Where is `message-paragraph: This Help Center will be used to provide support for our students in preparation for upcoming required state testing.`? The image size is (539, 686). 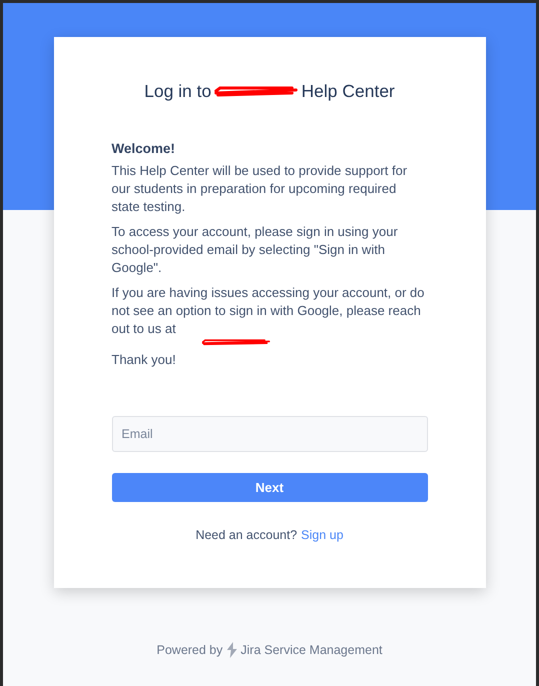 message-paragraph: This Help Center will be used to provide support for our students in preparation for upcoming required state testing. is located at coordinates (260, 189).